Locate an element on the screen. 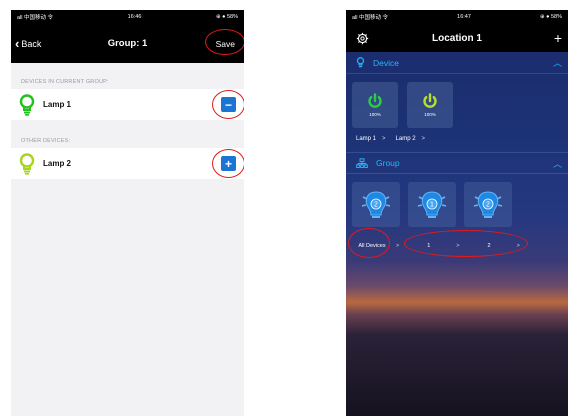  group-tile-all-devices: 2 is located at coordinates (376, 204).